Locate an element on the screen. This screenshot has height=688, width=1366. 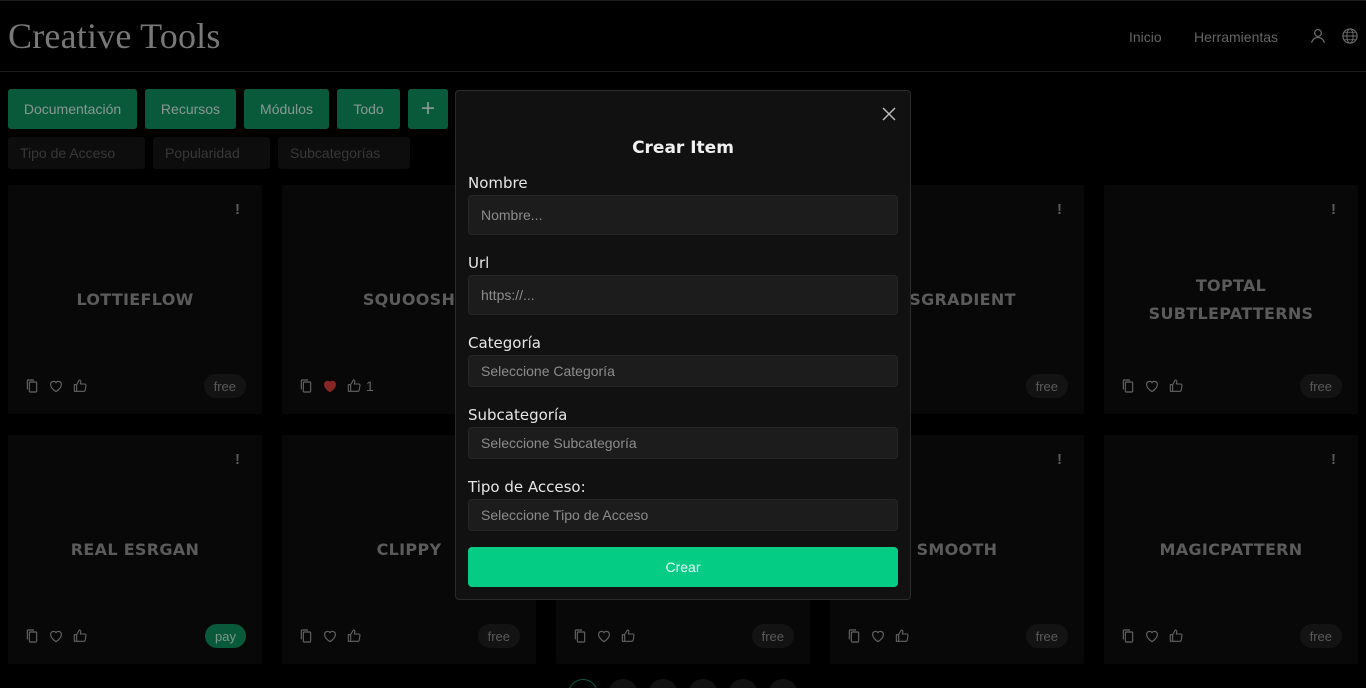
tipo-acceso-select: Seleccione Tipo de Acceso is located at coordinates (683, 515).